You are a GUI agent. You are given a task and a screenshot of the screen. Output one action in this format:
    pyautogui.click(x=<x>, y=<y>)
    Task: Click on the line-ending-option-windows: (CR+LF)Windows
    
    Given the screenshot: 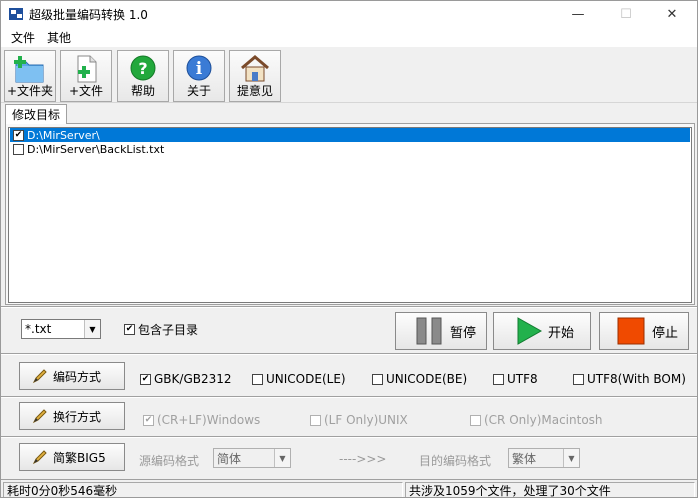 What is the action you would take?
    pyautogui.click(x=200, y=420)
    